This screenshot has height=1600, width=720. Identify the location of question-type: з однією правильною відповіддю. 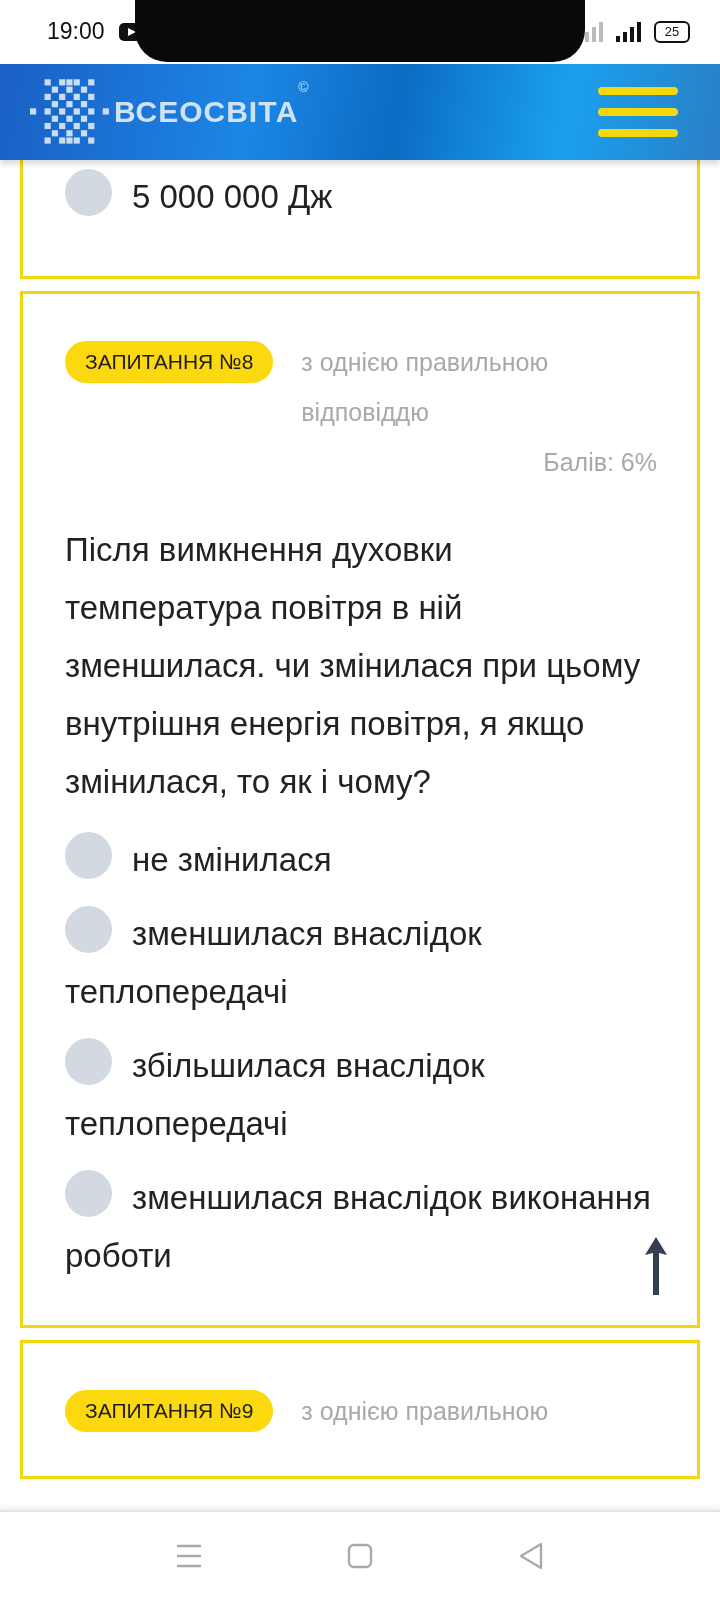
(425, 387).